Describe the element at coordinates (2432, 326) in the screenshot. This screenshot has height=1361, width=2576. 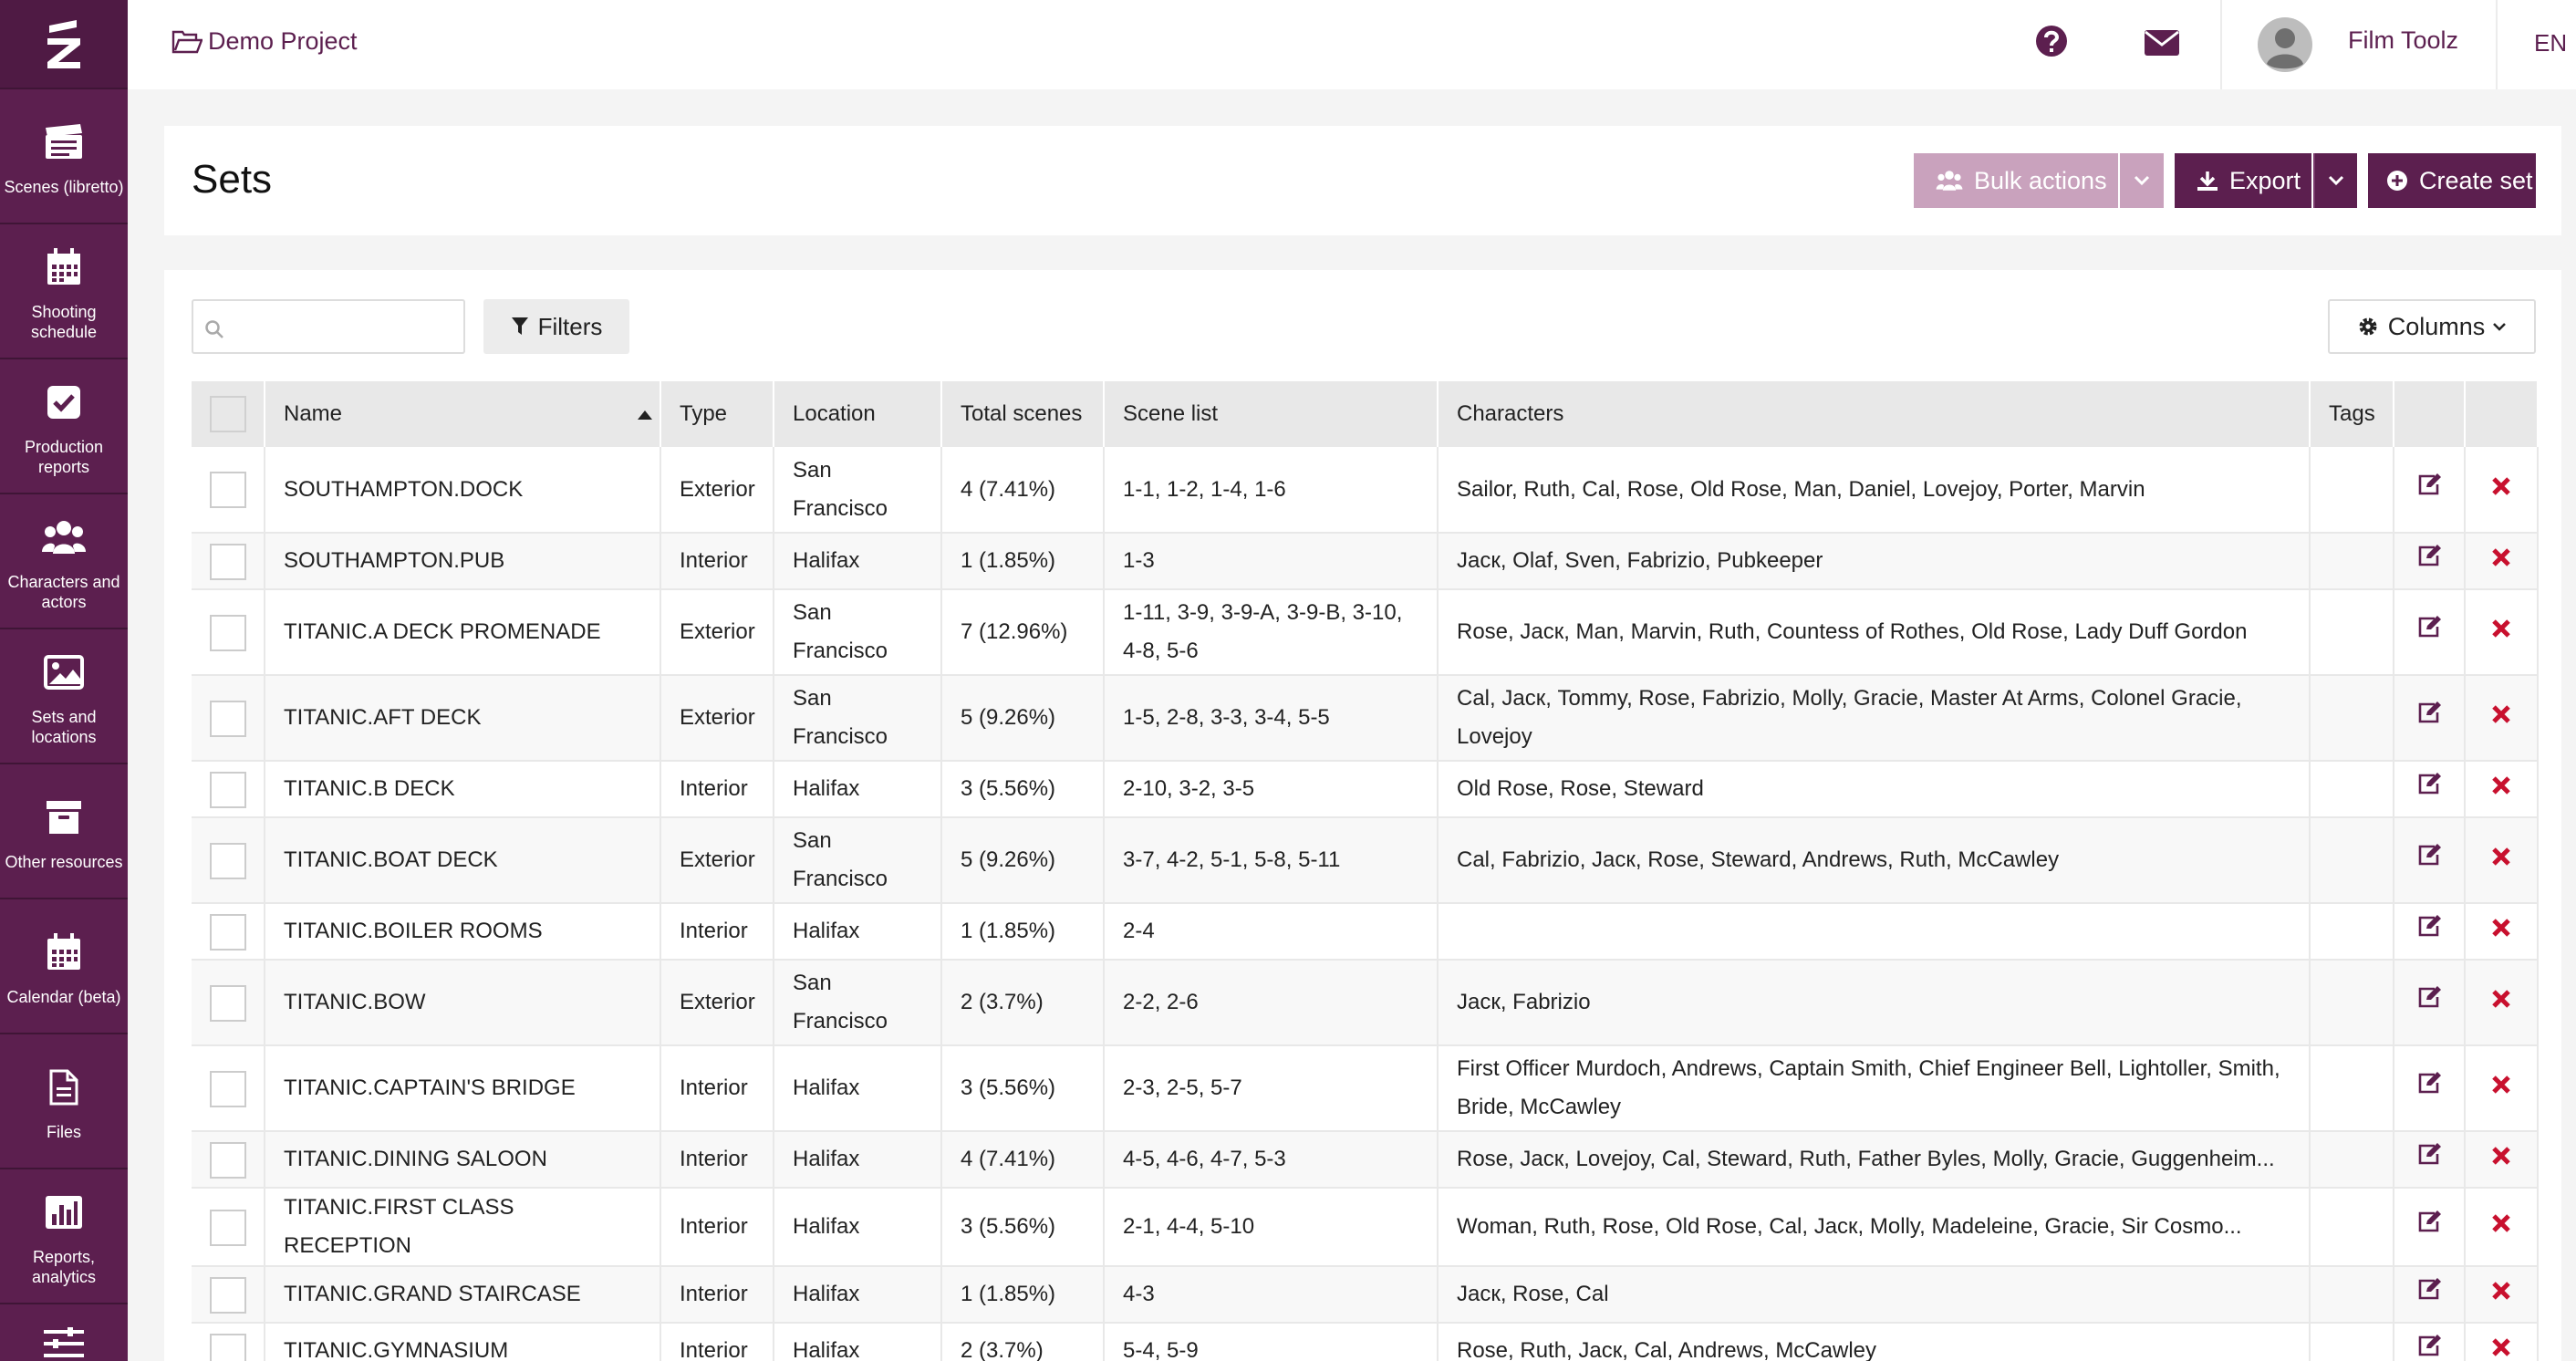
I see `columns-button: Columns` at that location.